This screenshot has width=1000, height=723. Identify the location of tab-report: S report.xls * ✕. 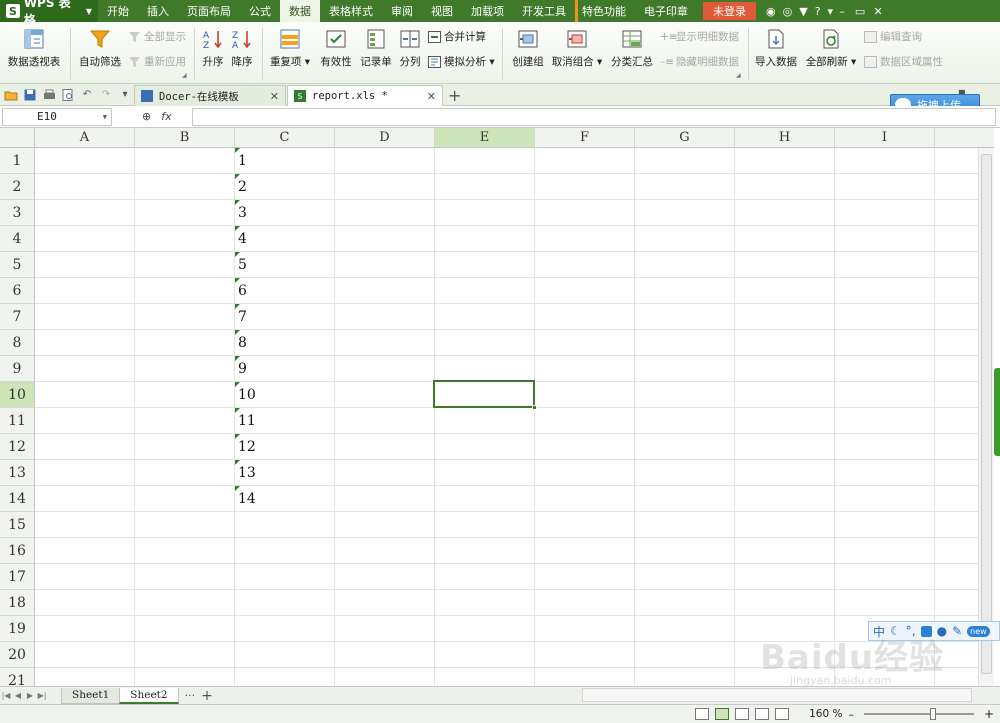
(365, 95).